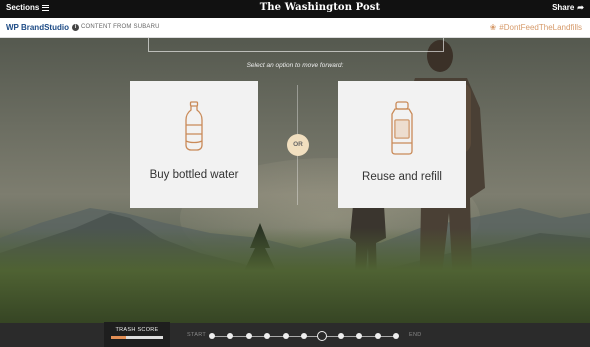 The image size is (590, 347). What do you see at coordinates (137, 337) in the screenshot?
I see `trash-score-meter` at bounding box center [137, 337].